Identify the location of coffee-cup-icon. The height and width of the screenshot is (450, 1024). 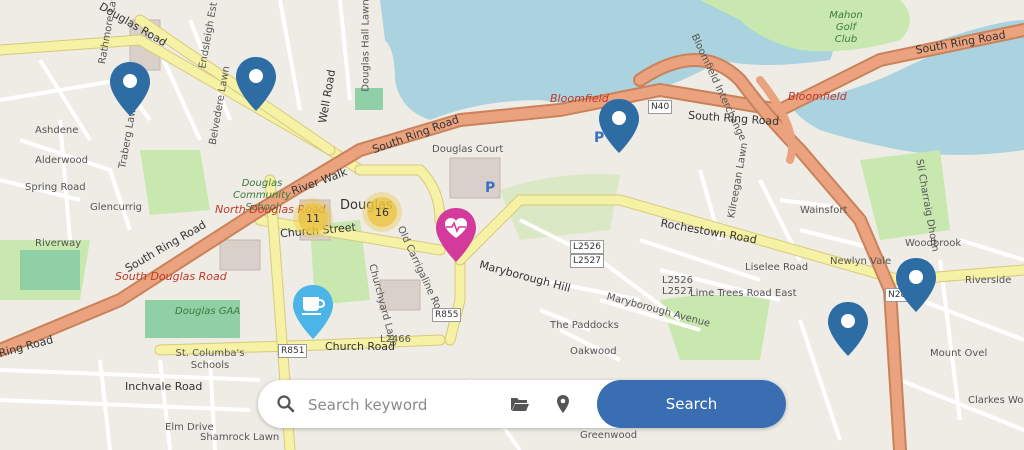
(313, 312).